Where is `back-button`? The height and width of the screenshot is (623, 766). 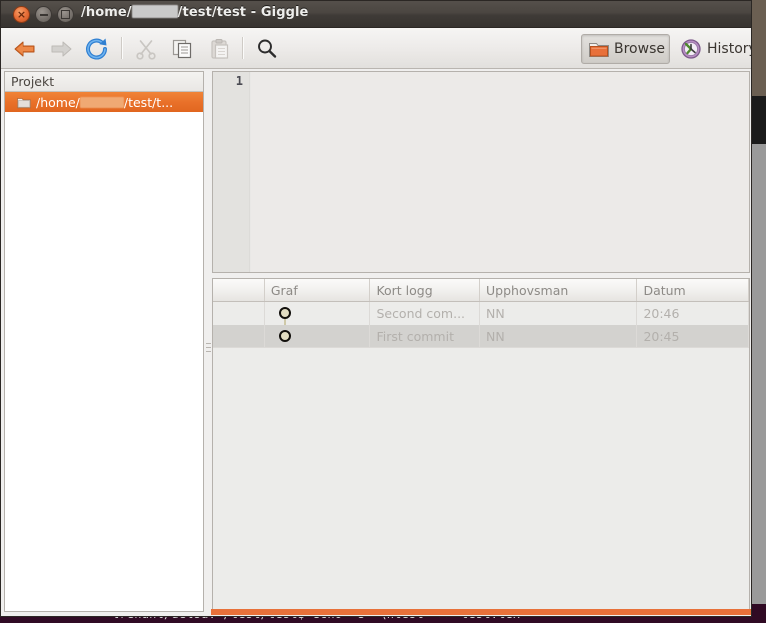 back-button is located at coordinates (25, 48).